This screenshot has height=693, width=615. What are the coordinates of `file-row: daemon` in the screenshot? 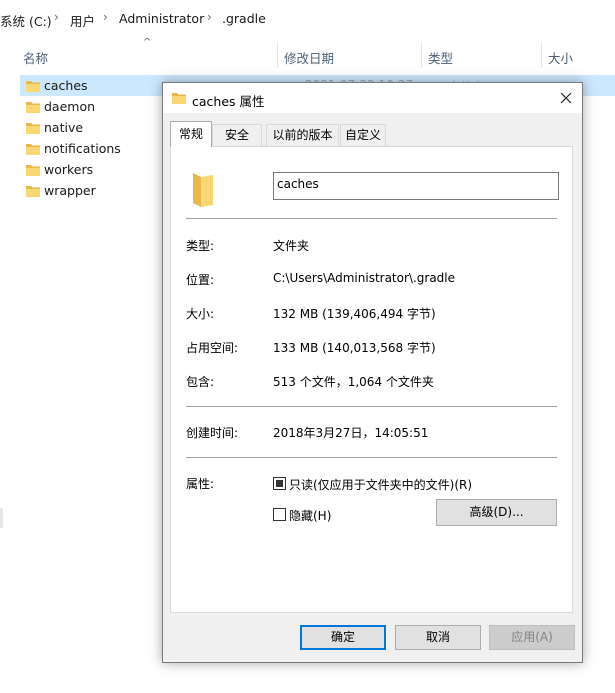 It's located at (90, 106).